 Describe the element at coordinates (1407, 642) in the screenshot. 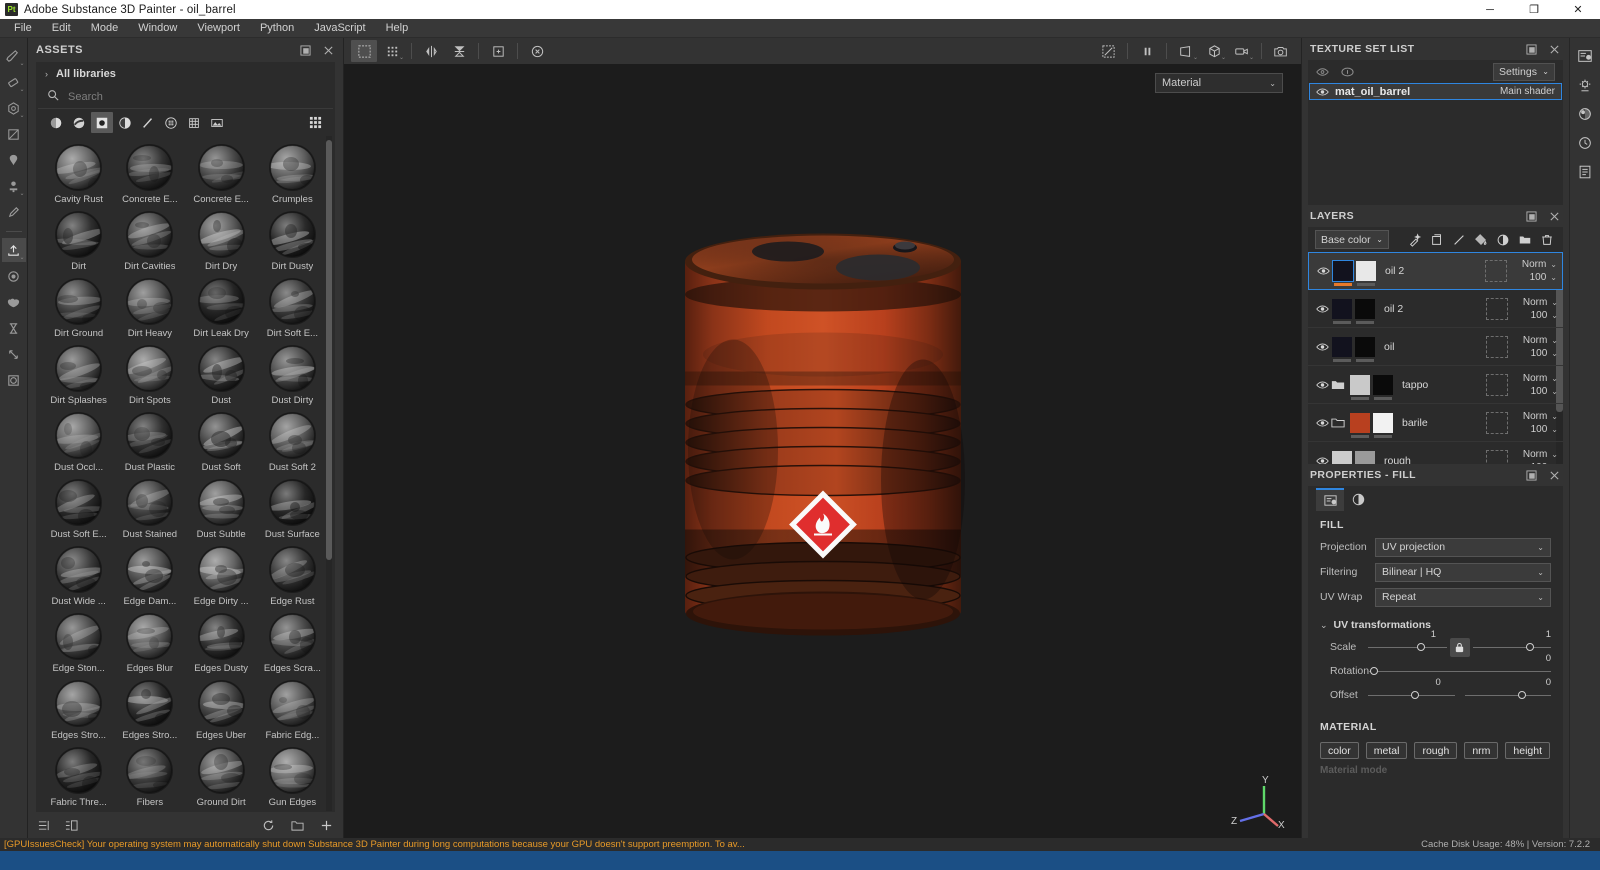

I see `scale-slider-u: 1` at that location.